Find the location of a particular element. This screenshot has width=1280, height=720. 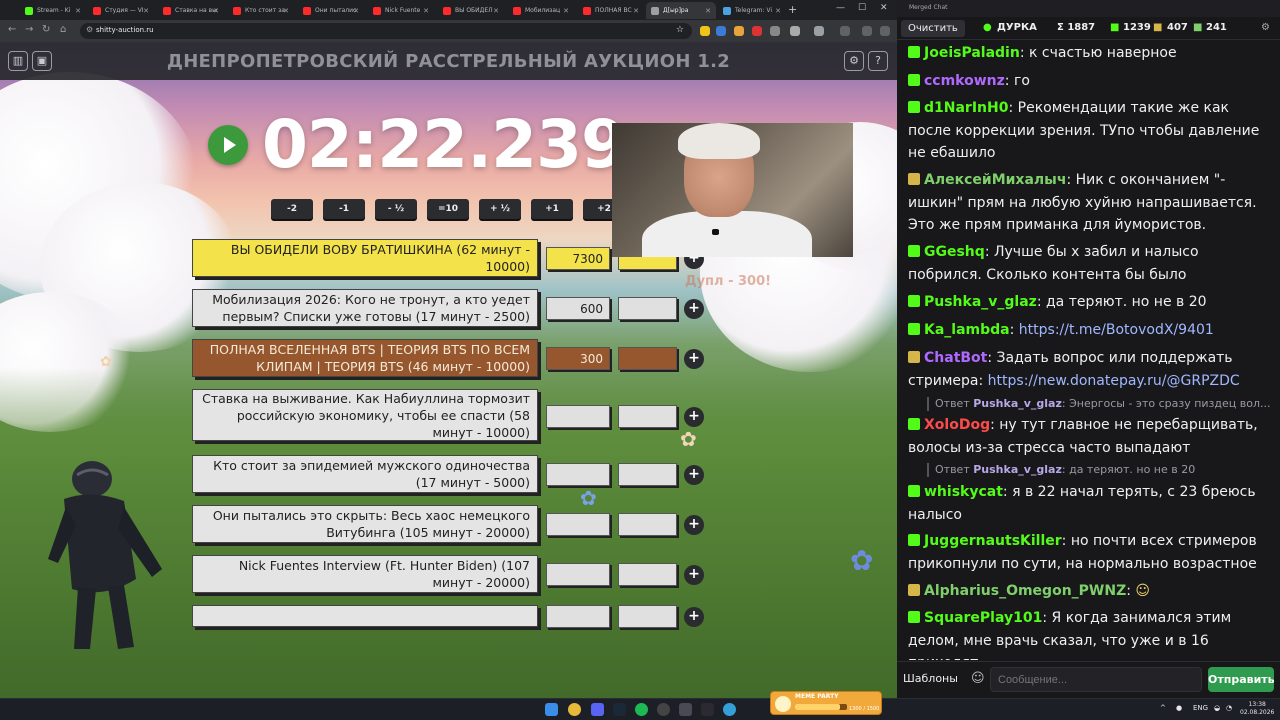

more-menu-icon is located at coordinates (885, 31).